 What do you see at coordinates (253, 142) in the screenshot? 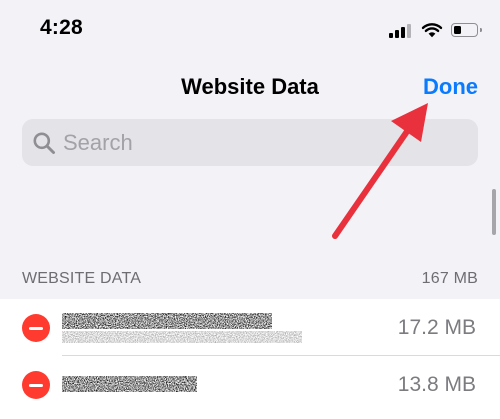
I see `search-input` at bounding box center [253, 142].